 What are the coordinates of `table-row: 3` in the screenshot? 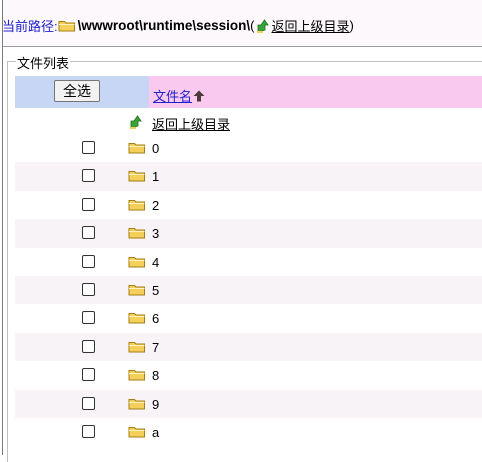 It's located at (248, 233).